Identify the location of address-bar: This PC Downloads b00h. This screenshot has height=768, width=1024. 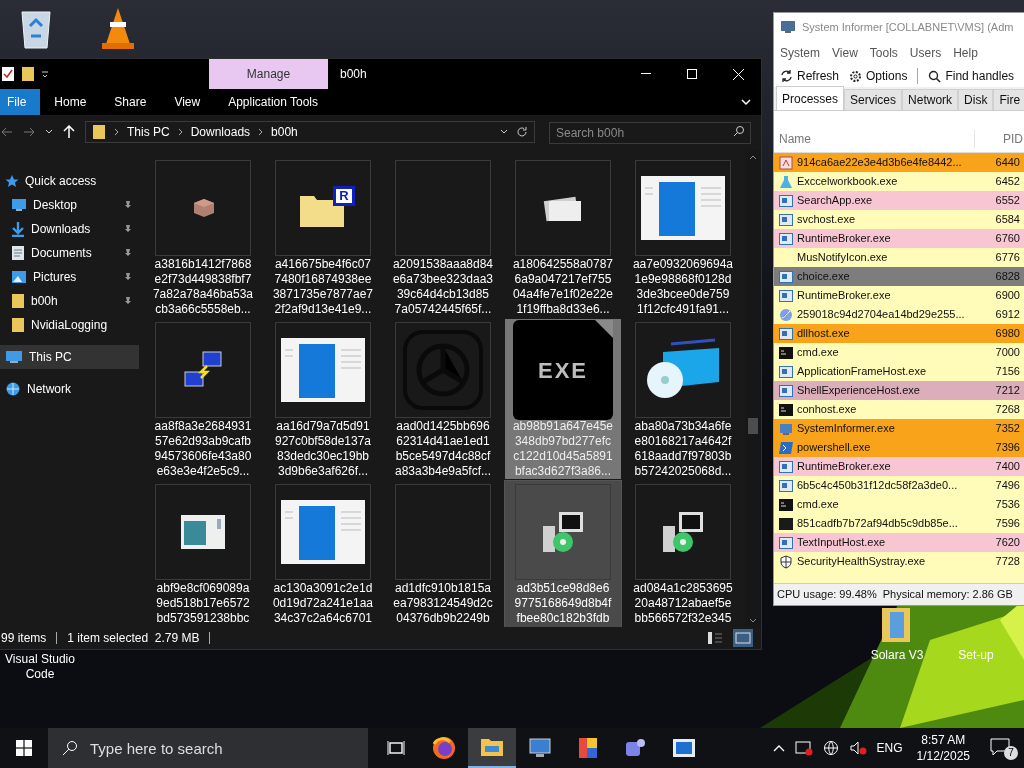
(310, 132).